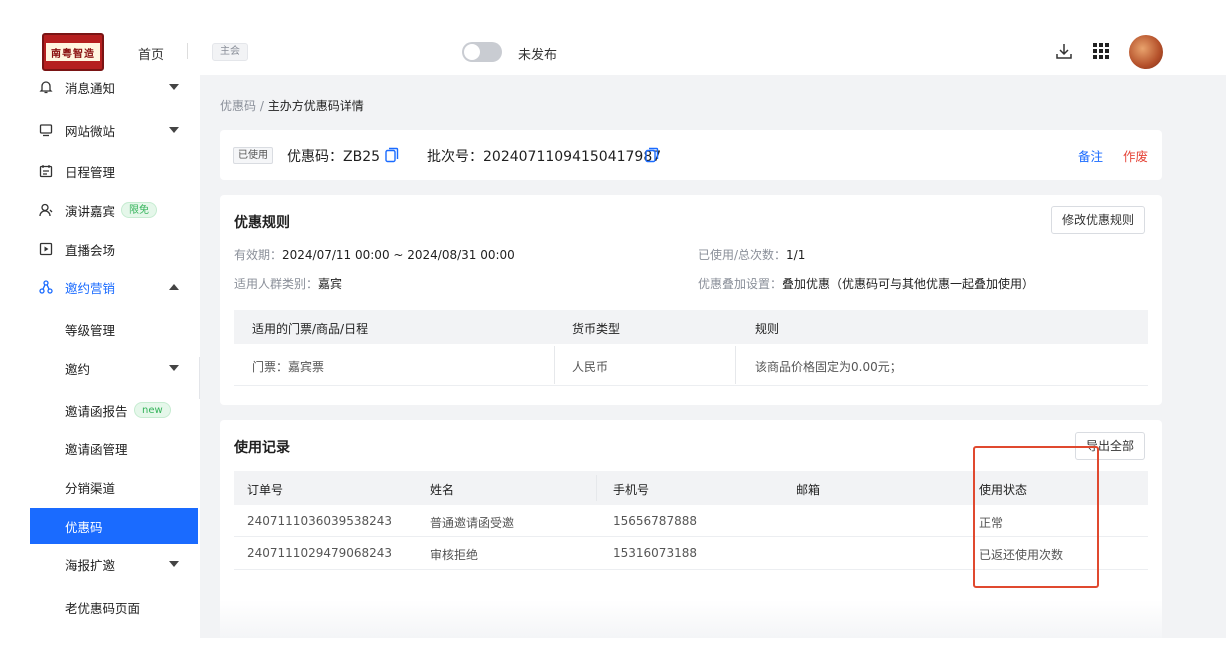 The width and height of the screenshot is (1226, 650). What do you see at coordinates (99, 410) in the screenshot?
I see `sidebar-item-invite-report: 邀请函报告 new` at bounding box center [99, 410].